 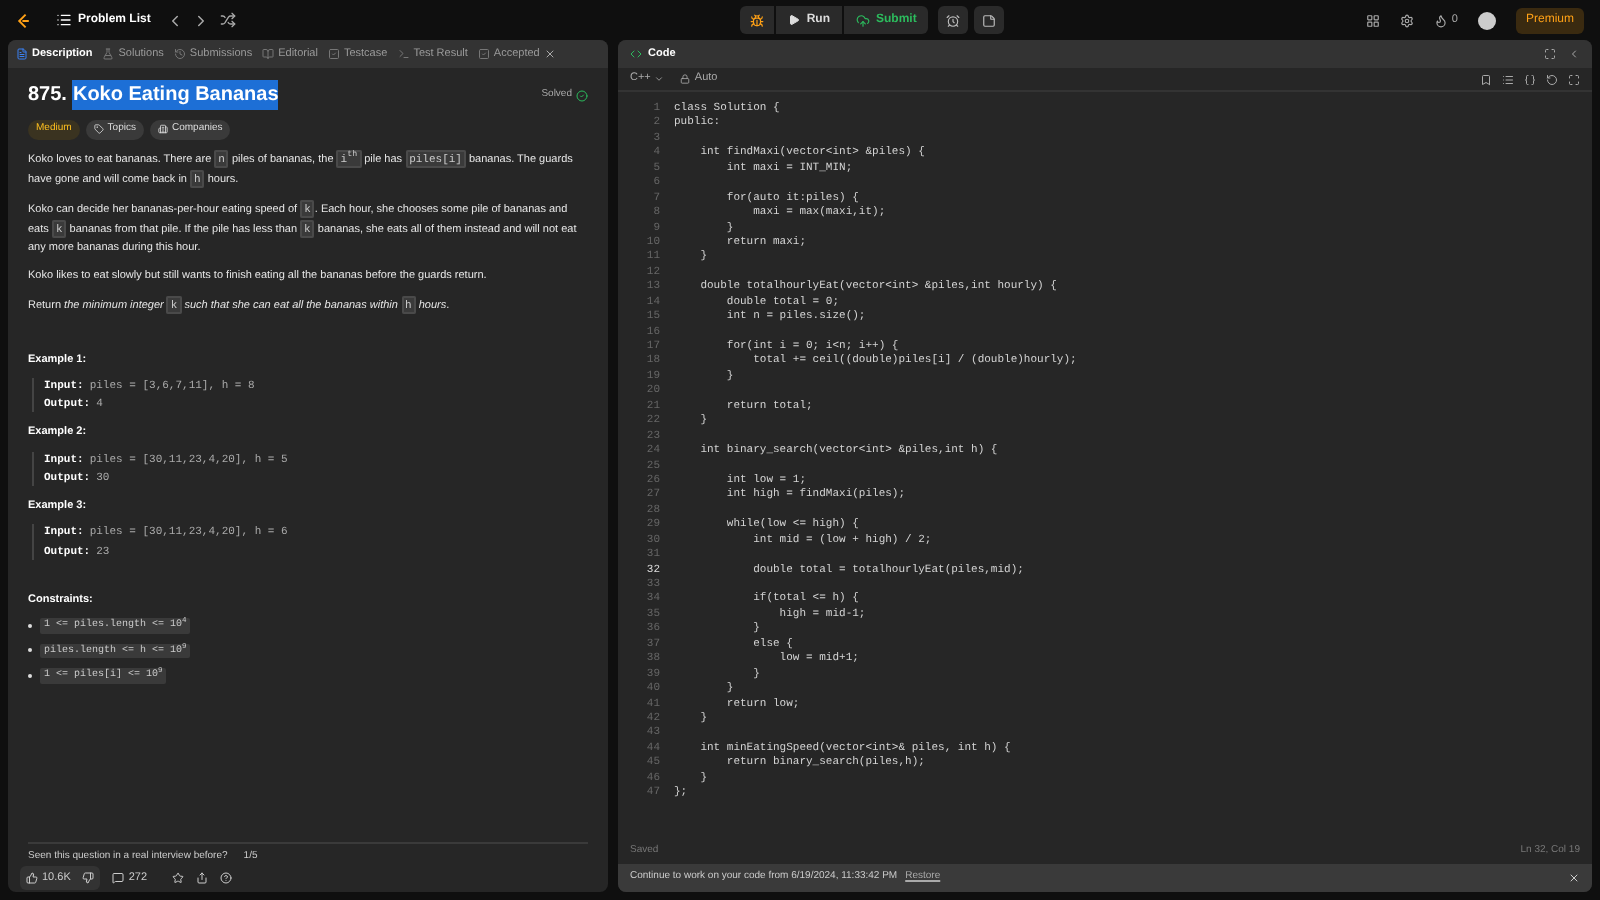 I want to click on thumbs-down-icon, so click(x=88, y=878).